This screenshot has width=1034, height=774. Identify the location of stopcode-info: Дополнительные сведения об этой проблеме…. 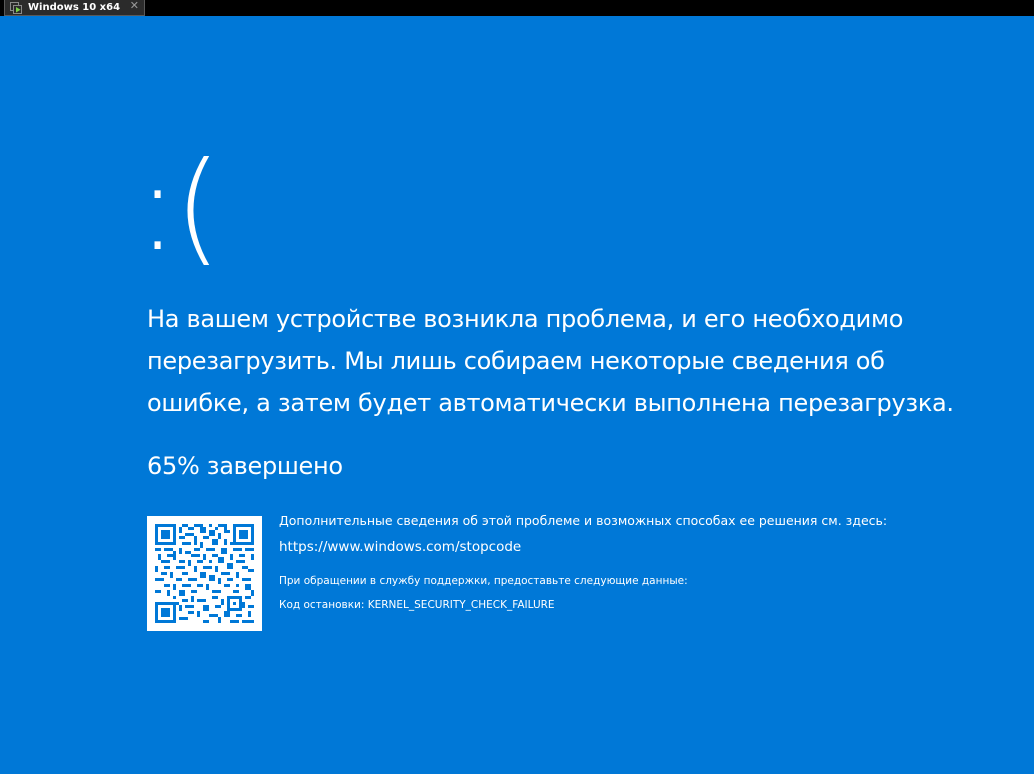
(583, 562).